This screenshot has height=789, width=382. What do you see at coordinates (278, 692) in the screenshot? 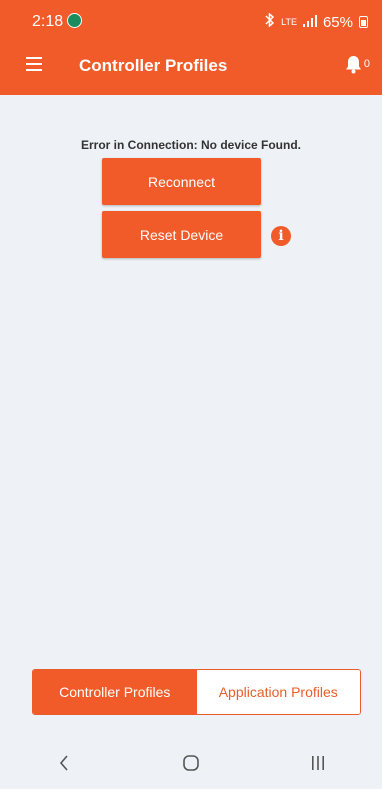
I see `tab-application-profiles: Application Profiles` at bounding box center [278, 692].